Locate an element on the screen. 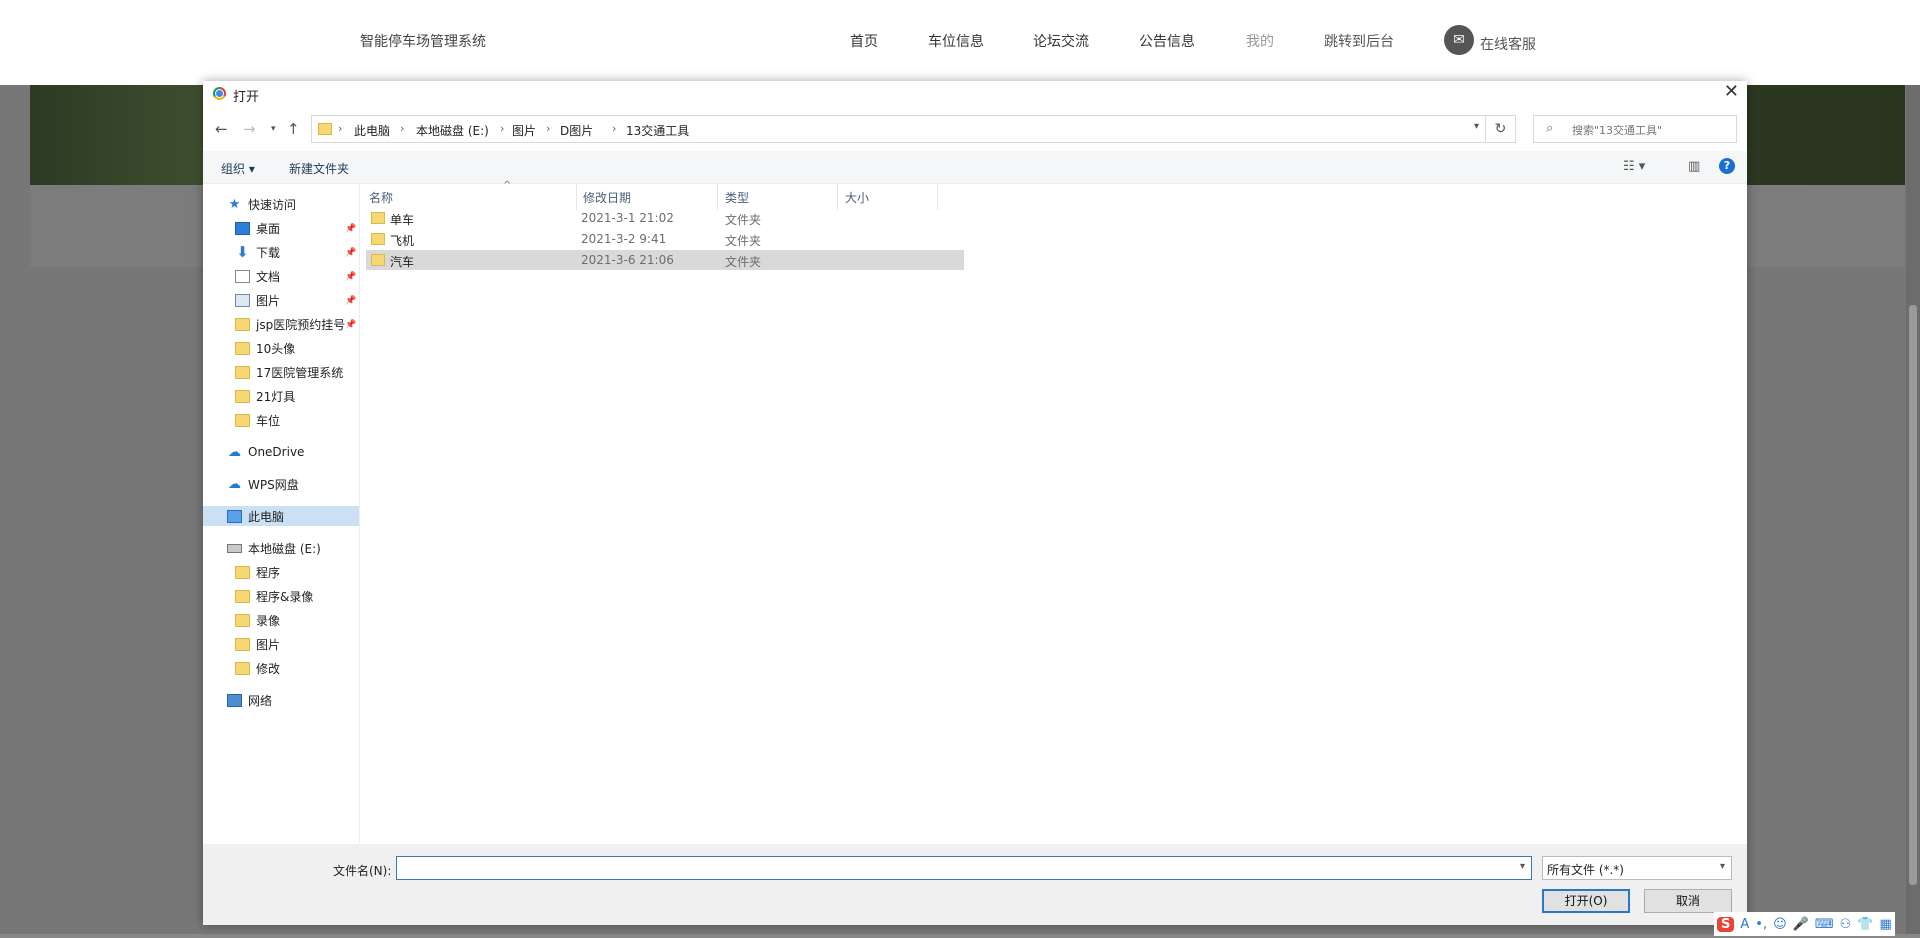  nav-desktop: 桌面 is located at coordinates (257, 228).